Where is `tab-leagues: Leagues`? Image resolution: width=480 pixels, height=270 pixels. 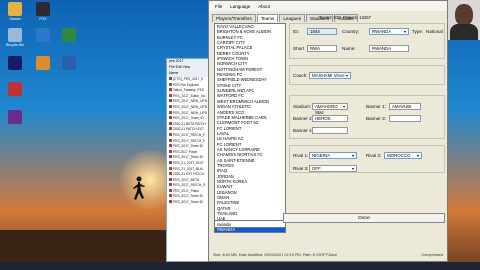 tab-leagues: Leagues is located at coordinates (292, 18).